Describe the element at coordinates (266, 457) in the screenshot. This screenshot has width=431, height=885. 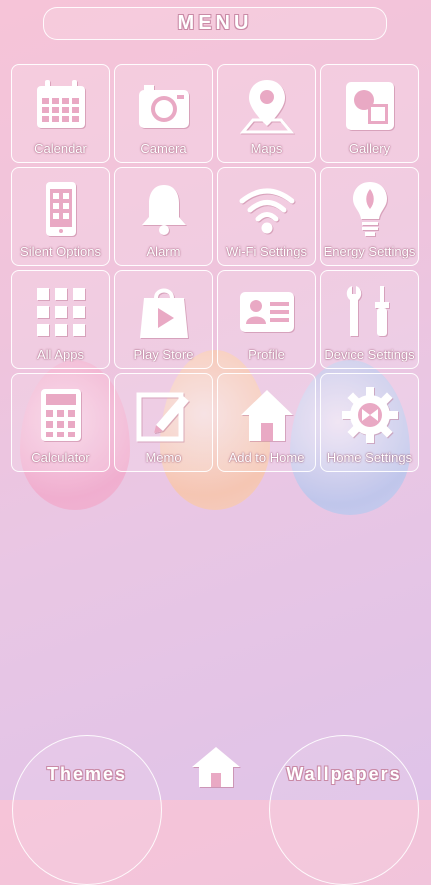
I see `tile-label: Add to Home` at that location.